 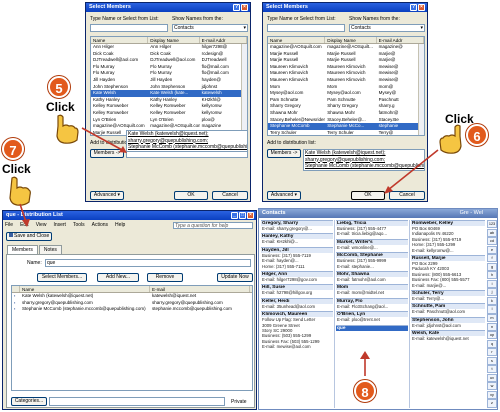 I want to click on update-now-button: Update Now, so click(x=235, y=277).